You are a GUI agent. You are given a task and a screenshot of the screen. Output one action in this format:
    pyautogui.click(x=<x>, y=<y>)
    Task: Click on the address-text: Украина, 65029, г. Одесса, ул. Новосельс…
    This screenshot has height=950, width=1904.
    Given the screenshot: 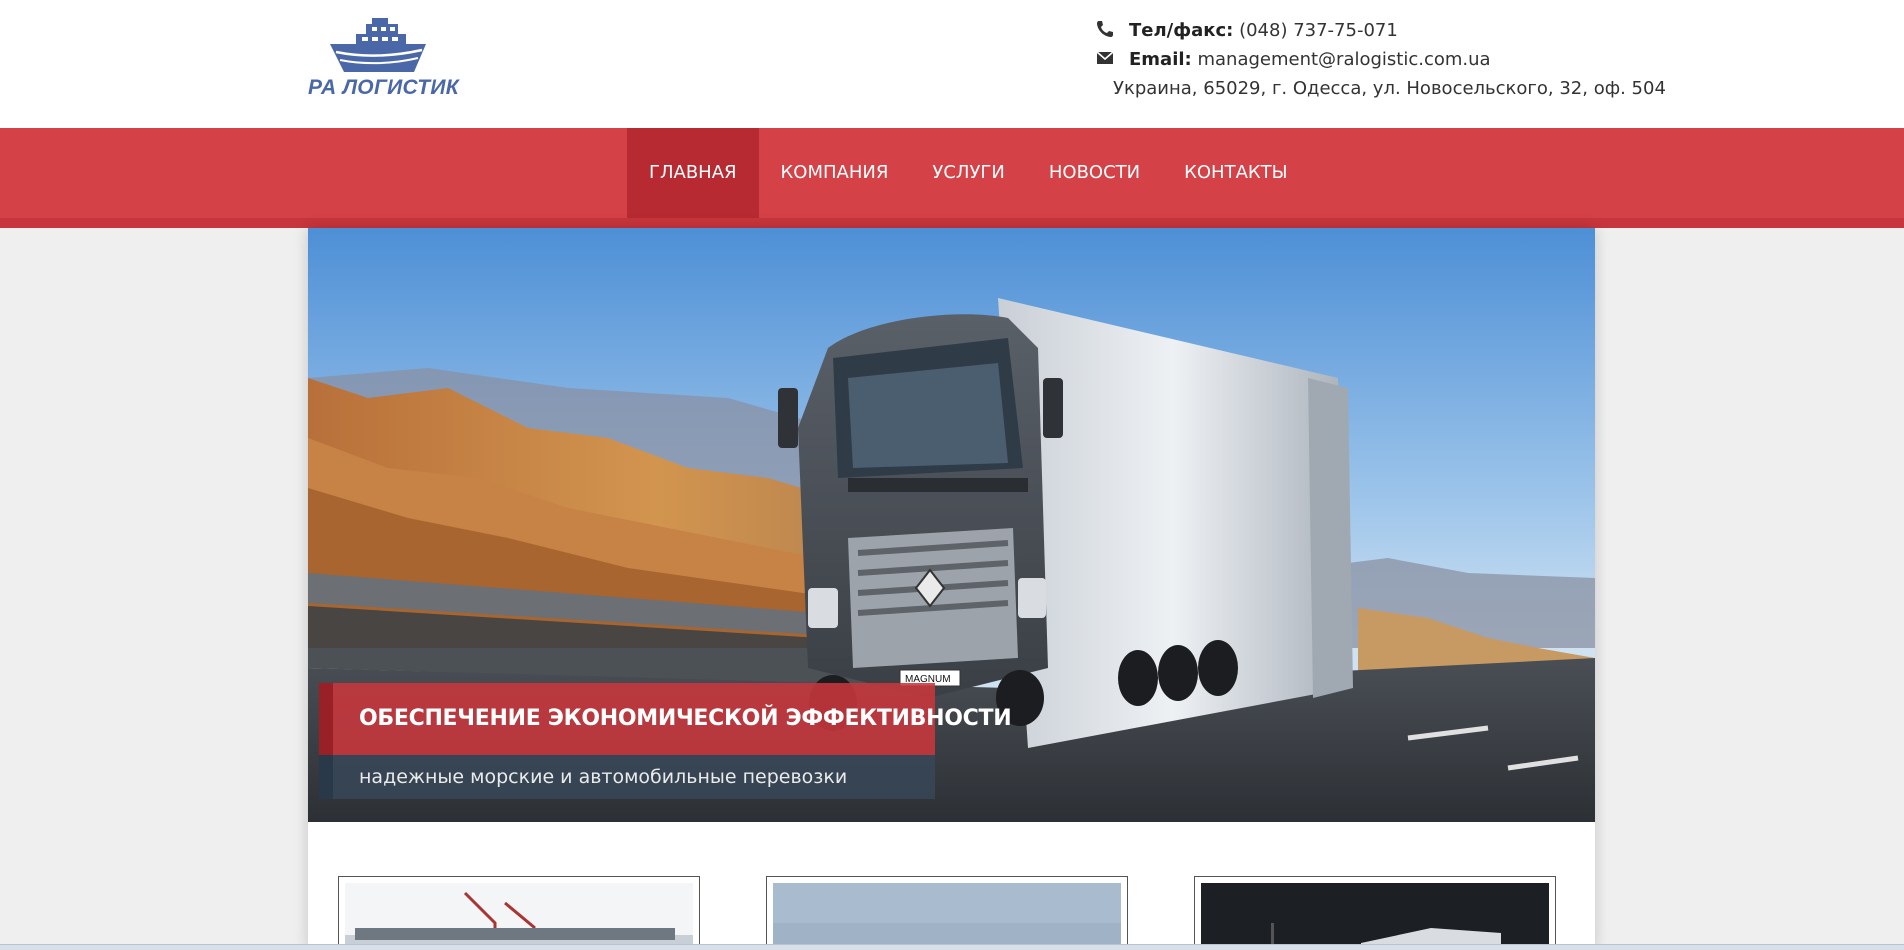 What is the action you would take?
    pyautogui.click(x=1389, y=88)
    